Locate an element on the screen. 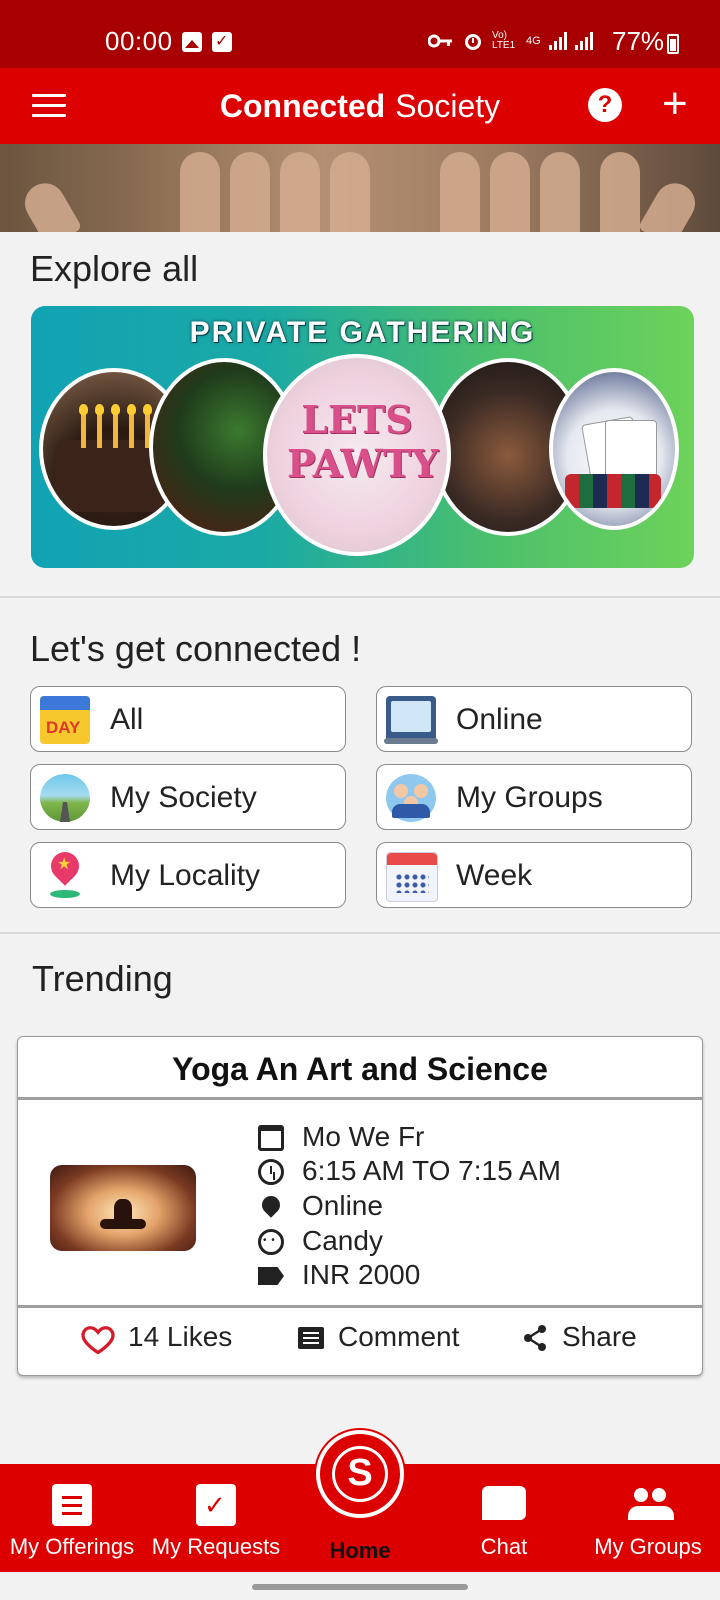 The height and width of the screenshot is (1600, 720). filter-my-groups-button: My Groups is located at coordinates (534, 797).